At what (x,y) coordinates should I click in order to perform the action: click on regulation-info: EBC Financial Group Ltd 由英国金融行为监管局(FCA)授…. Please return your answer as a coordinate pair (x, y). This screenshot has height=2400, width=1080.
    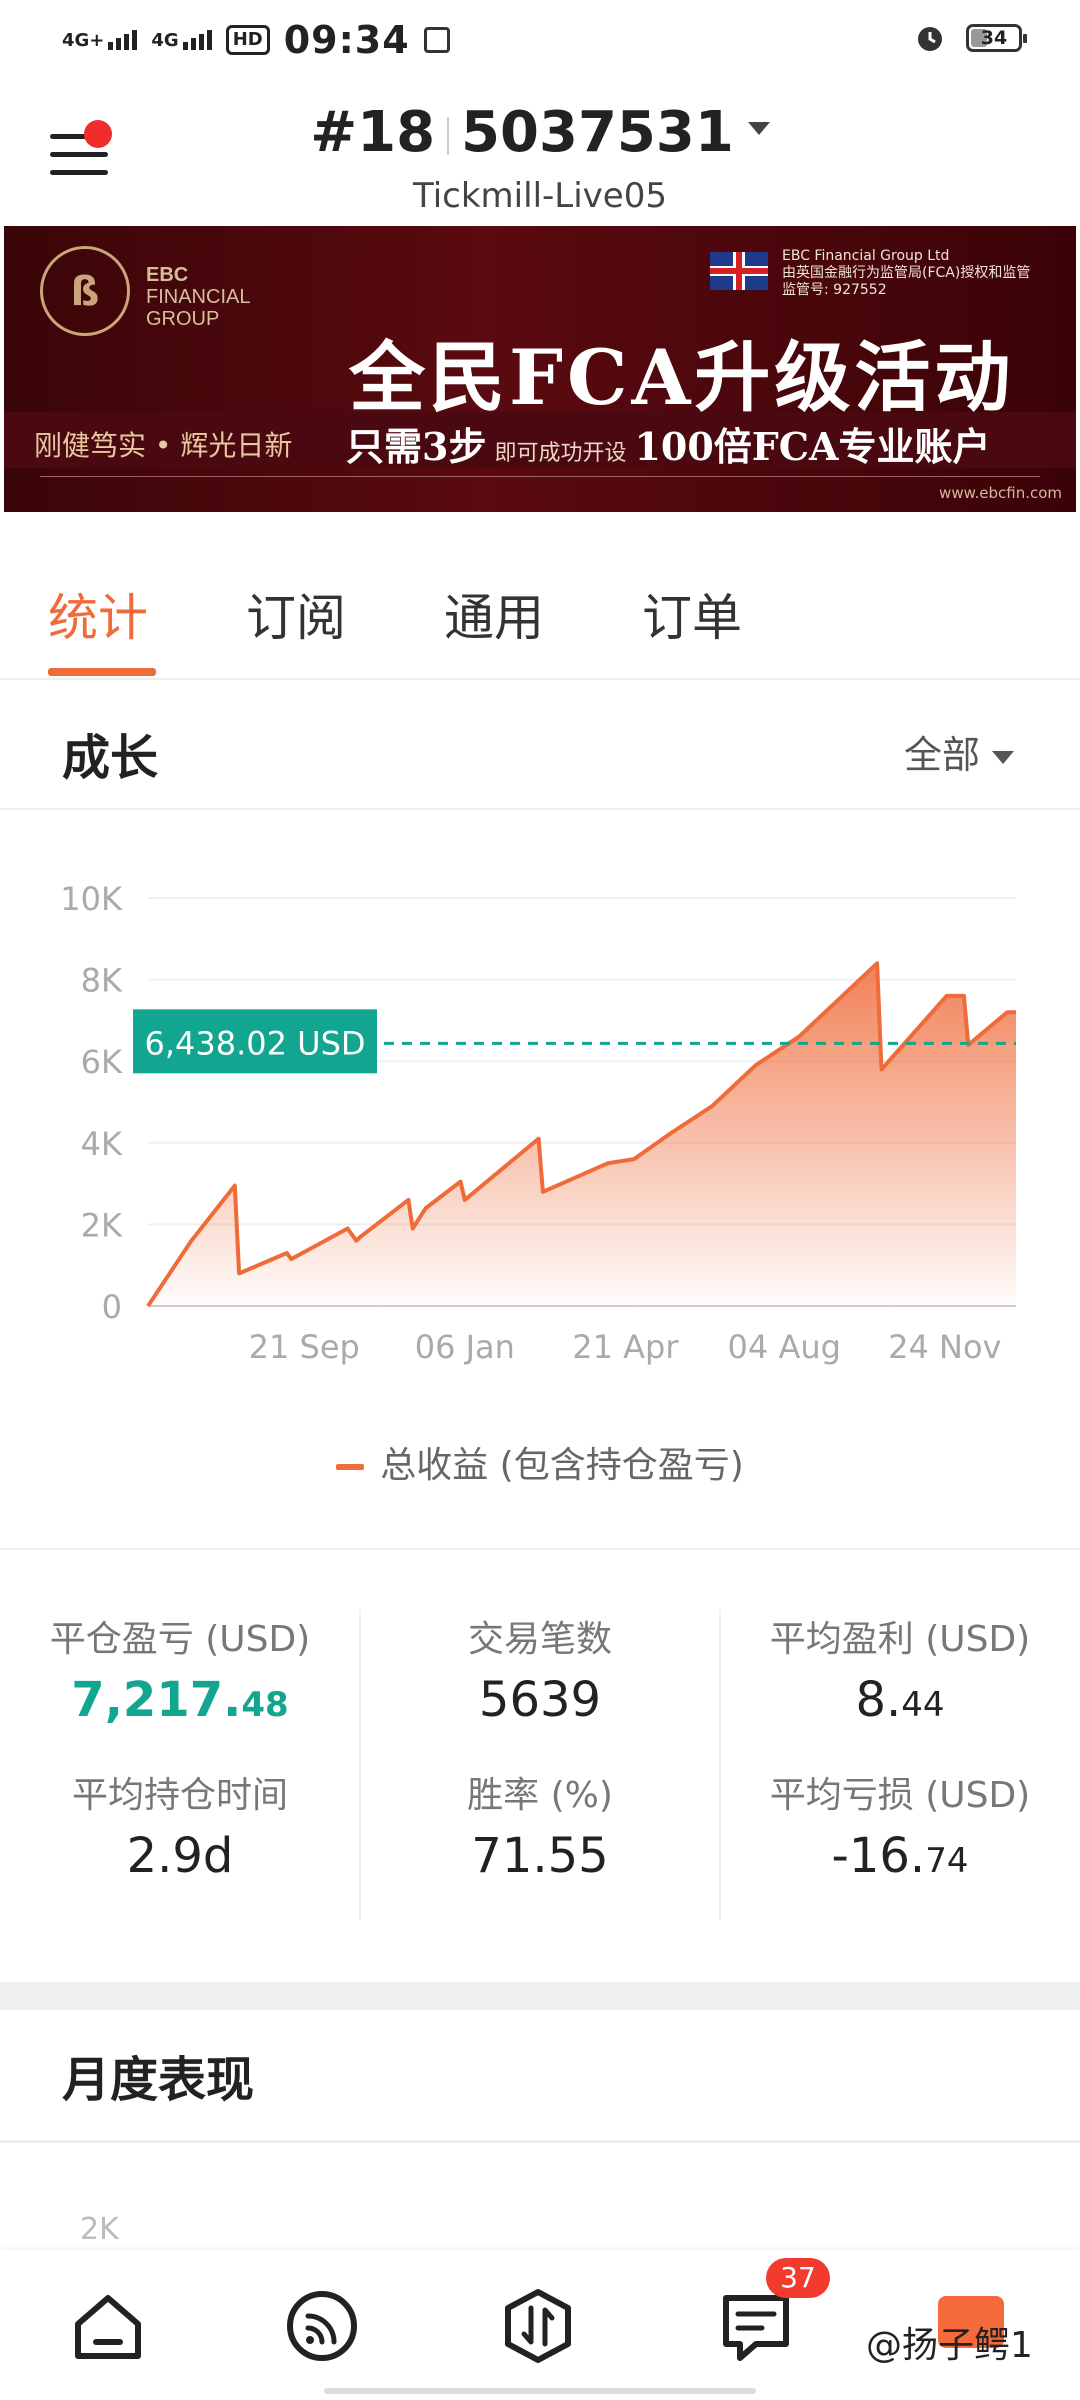
    Looking at the image, I should click on (906, 273).